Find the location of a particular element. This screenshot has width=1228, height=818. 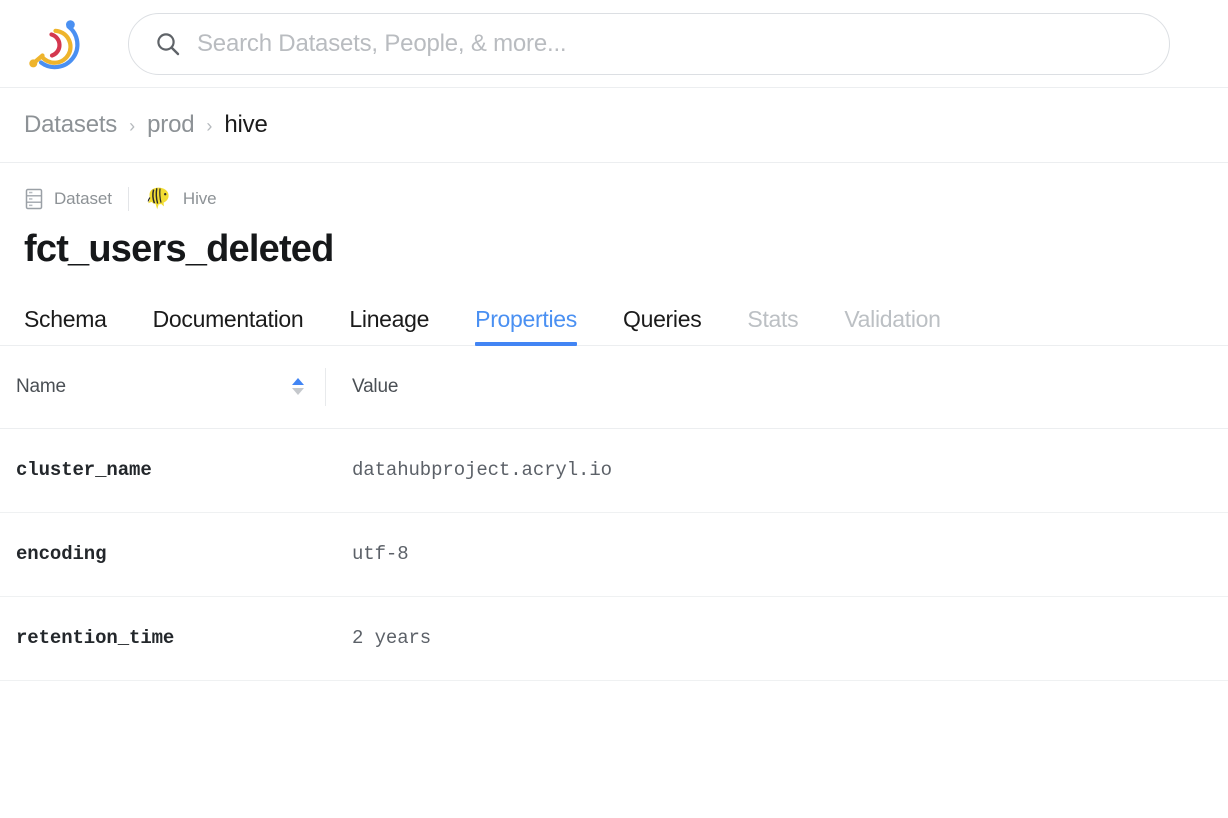

search-input is located at coordinates (670, 43).